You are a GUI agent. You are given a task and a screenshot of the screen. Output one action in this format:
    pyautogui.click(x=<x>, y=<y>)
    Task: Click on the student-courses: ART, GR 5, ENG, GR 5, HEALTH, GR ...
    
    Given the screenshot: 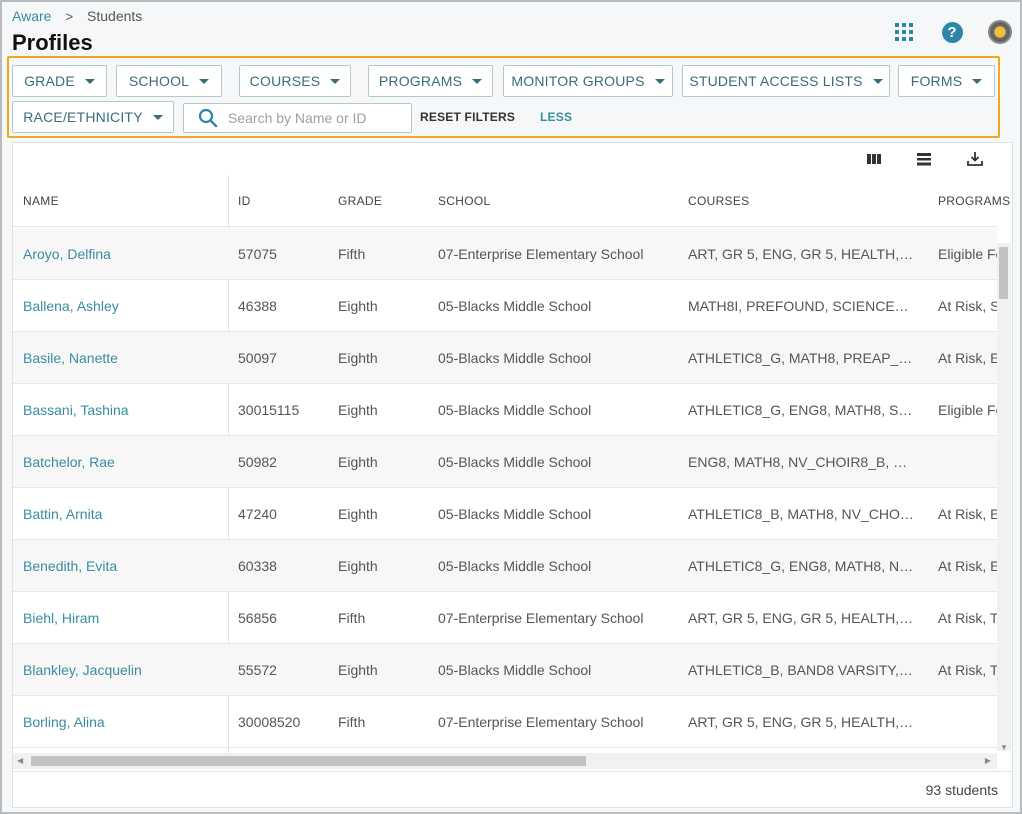 What is the action you would take?
    pyautogui.click(x=802, y=253)
    